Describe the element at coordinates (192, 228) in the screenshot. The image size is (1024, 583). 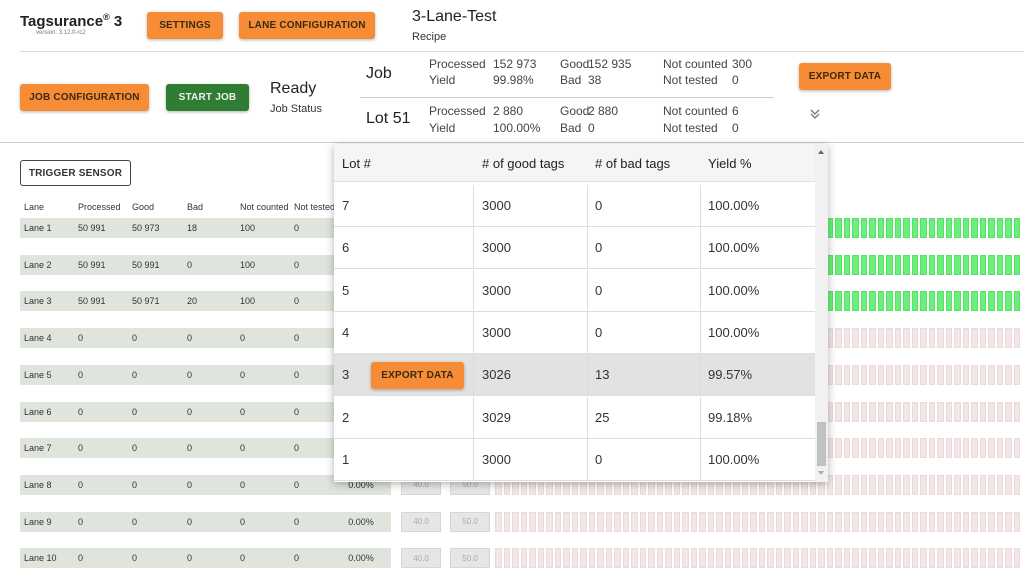
I see `lane-cell-bad: 18` at that location.